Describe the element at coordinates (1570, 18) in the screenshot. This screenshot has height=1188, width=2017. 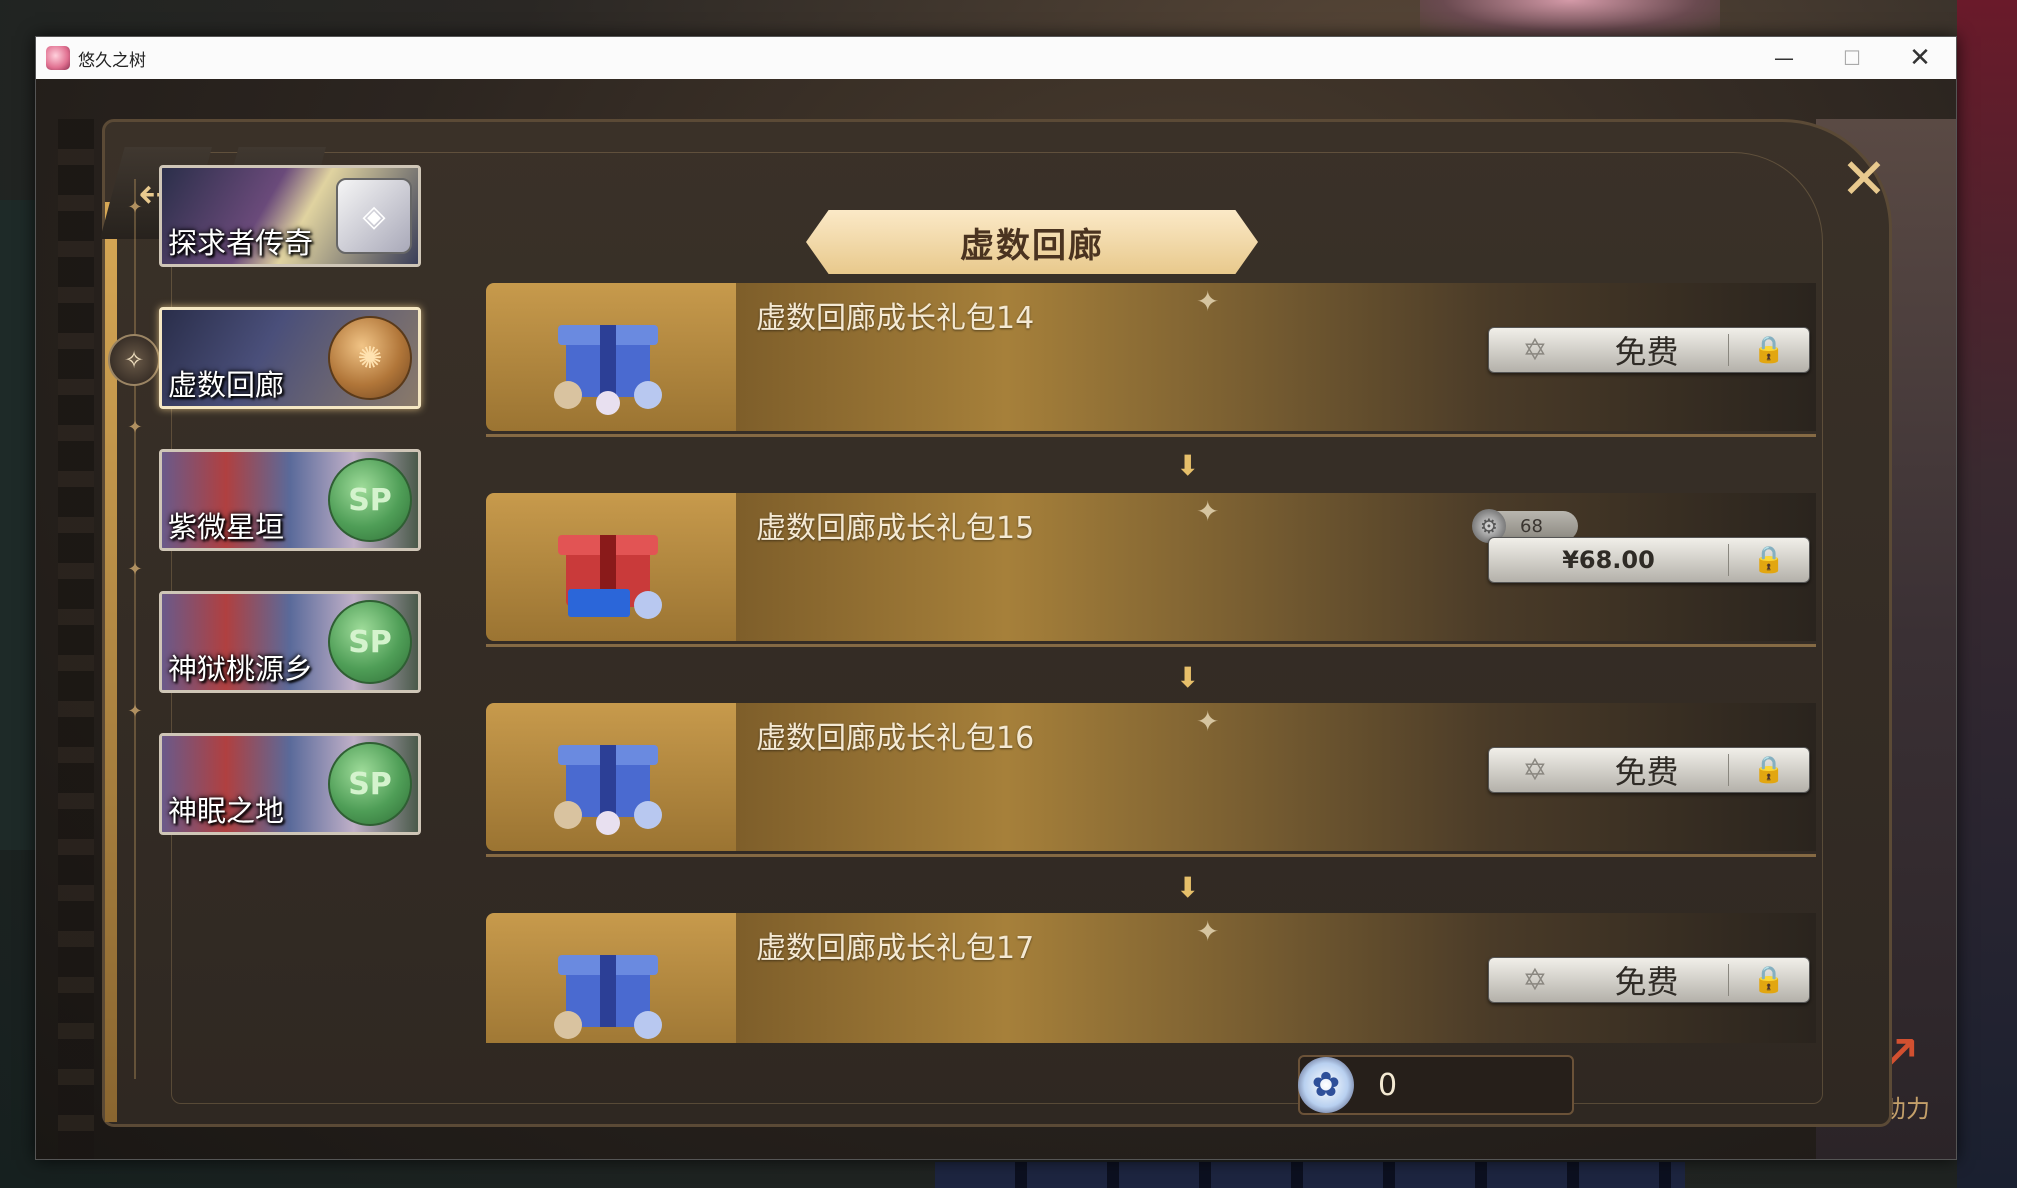
I see `background-decoration` at that location.